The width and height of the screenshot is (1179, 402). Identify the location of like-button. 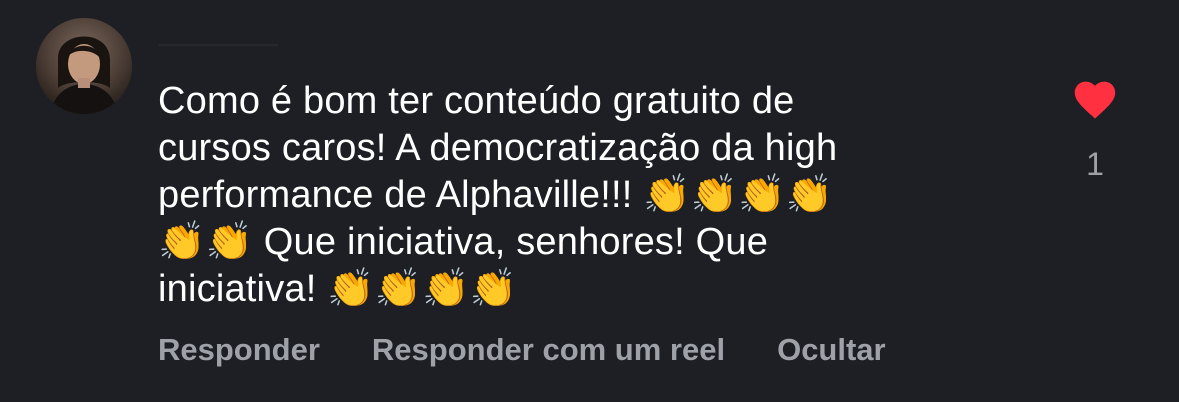
(1095, 100).